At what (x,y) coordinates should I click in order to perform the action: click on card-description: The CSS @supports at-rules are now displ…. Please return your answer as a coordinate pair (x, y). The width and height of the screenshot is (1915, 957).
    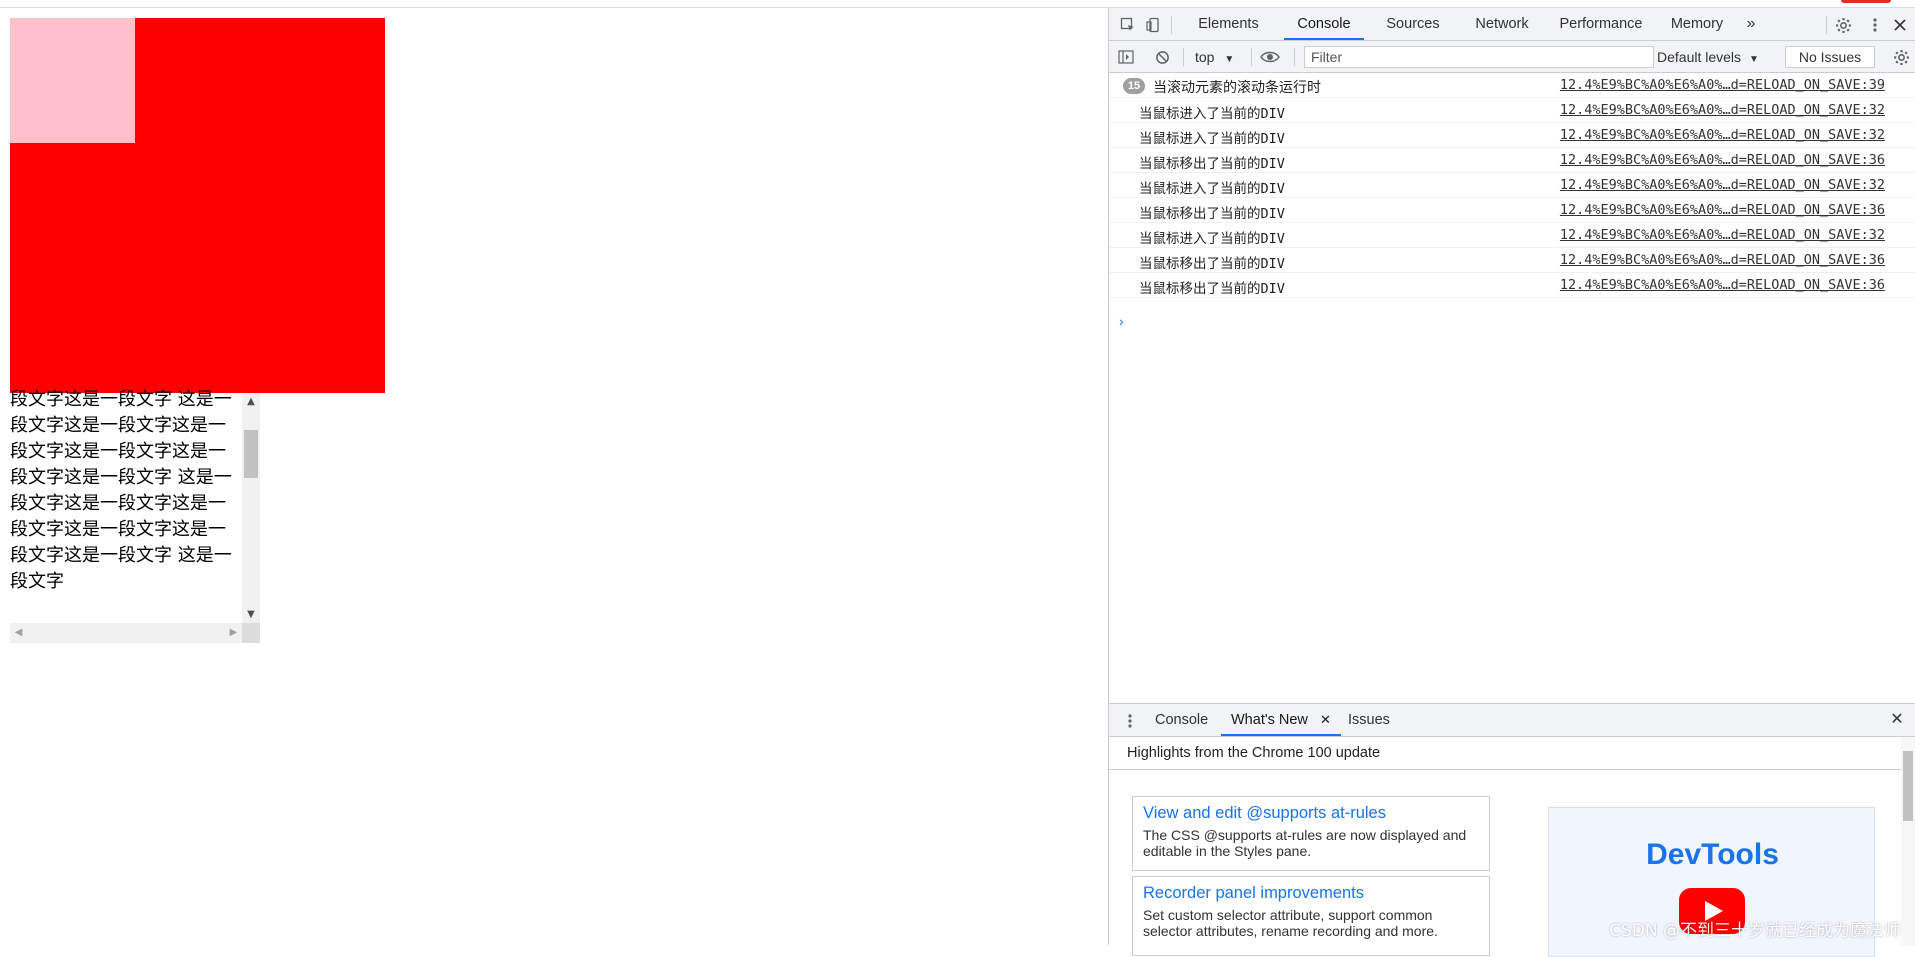
    Looking at the image, I should click on (1305, 843).